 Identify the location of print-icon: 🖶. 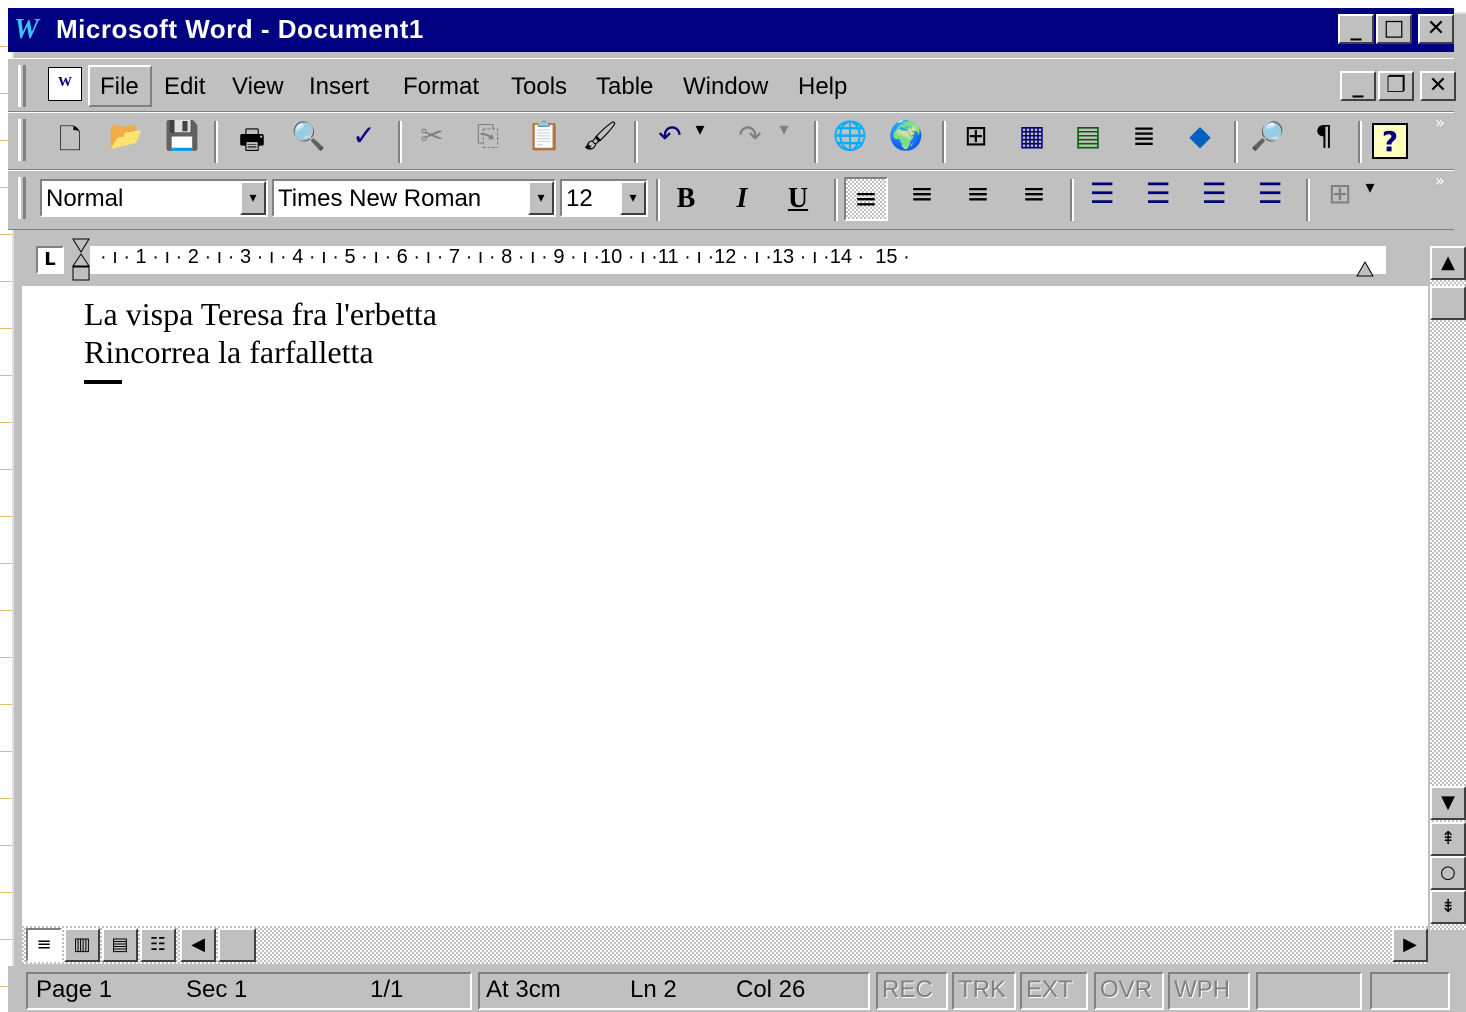
(252, 141).